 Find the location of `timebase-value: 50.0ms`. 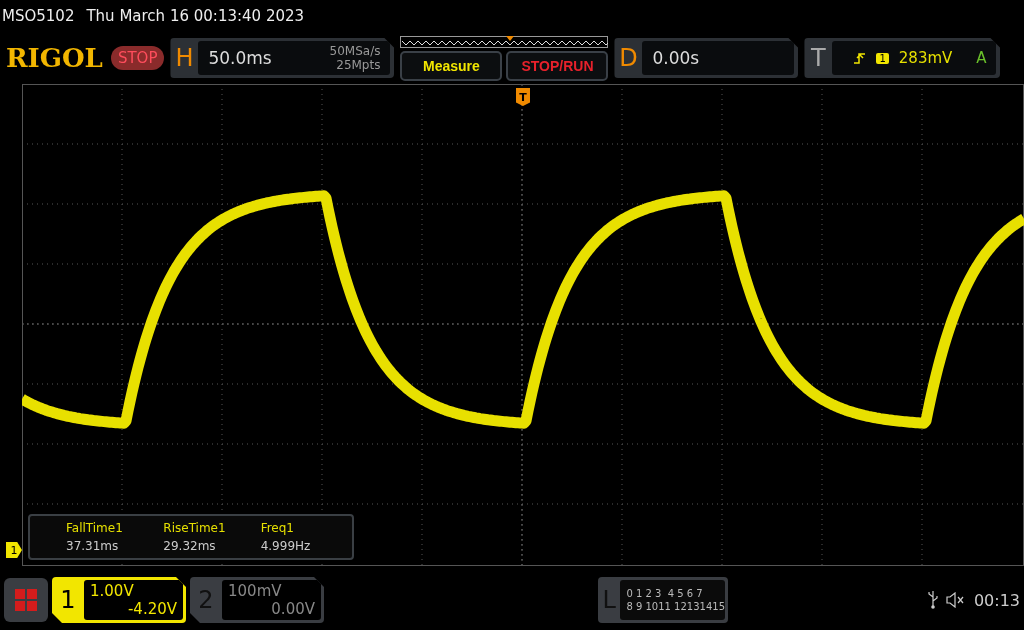

timebase-value: 50.0ms is located at coordinates (240, 58).